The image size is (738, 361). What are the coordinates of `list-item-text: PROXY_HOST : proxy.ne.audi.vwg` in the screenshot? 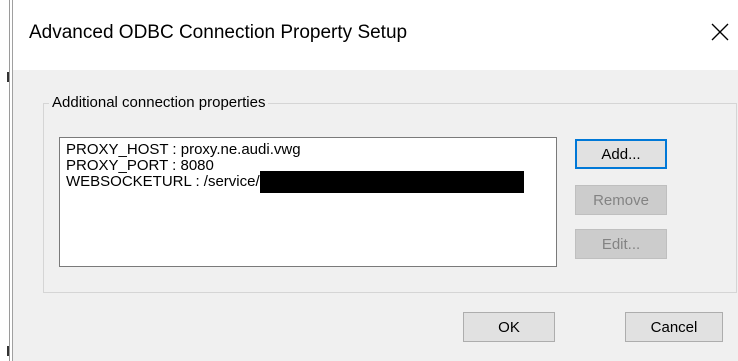 It's located at (183, 149).